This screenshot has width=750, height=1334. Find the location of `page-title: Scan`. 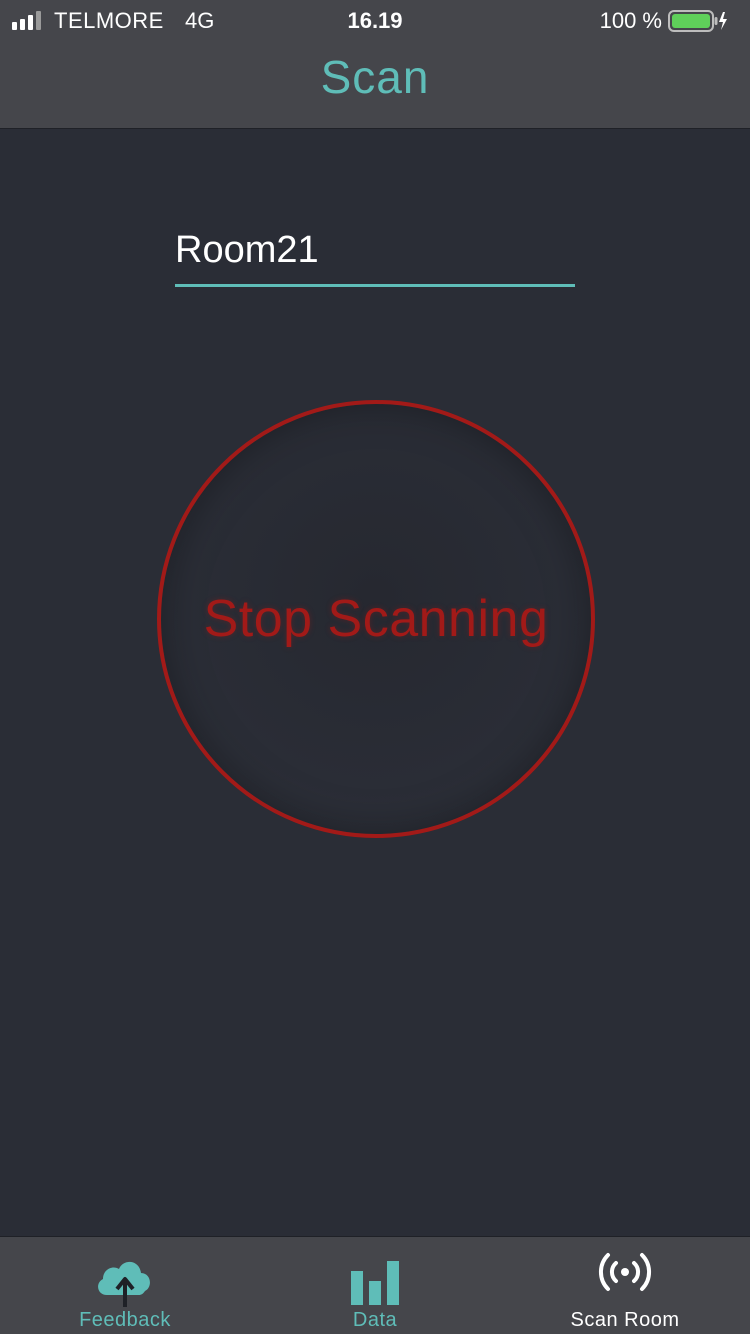

page-title: Scan is located at coordinates (375, 77).